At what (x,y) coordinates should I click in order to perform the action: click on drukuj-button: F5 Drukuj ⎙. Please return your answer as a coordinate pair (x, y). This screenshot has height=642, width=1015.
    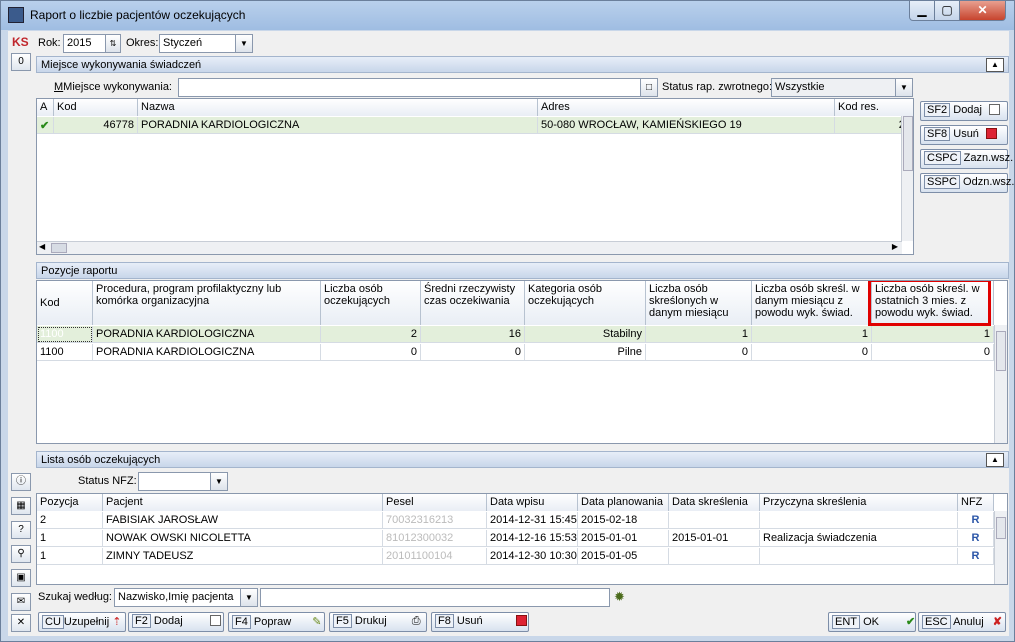
    Looking at the image, I should click on (378, 622).